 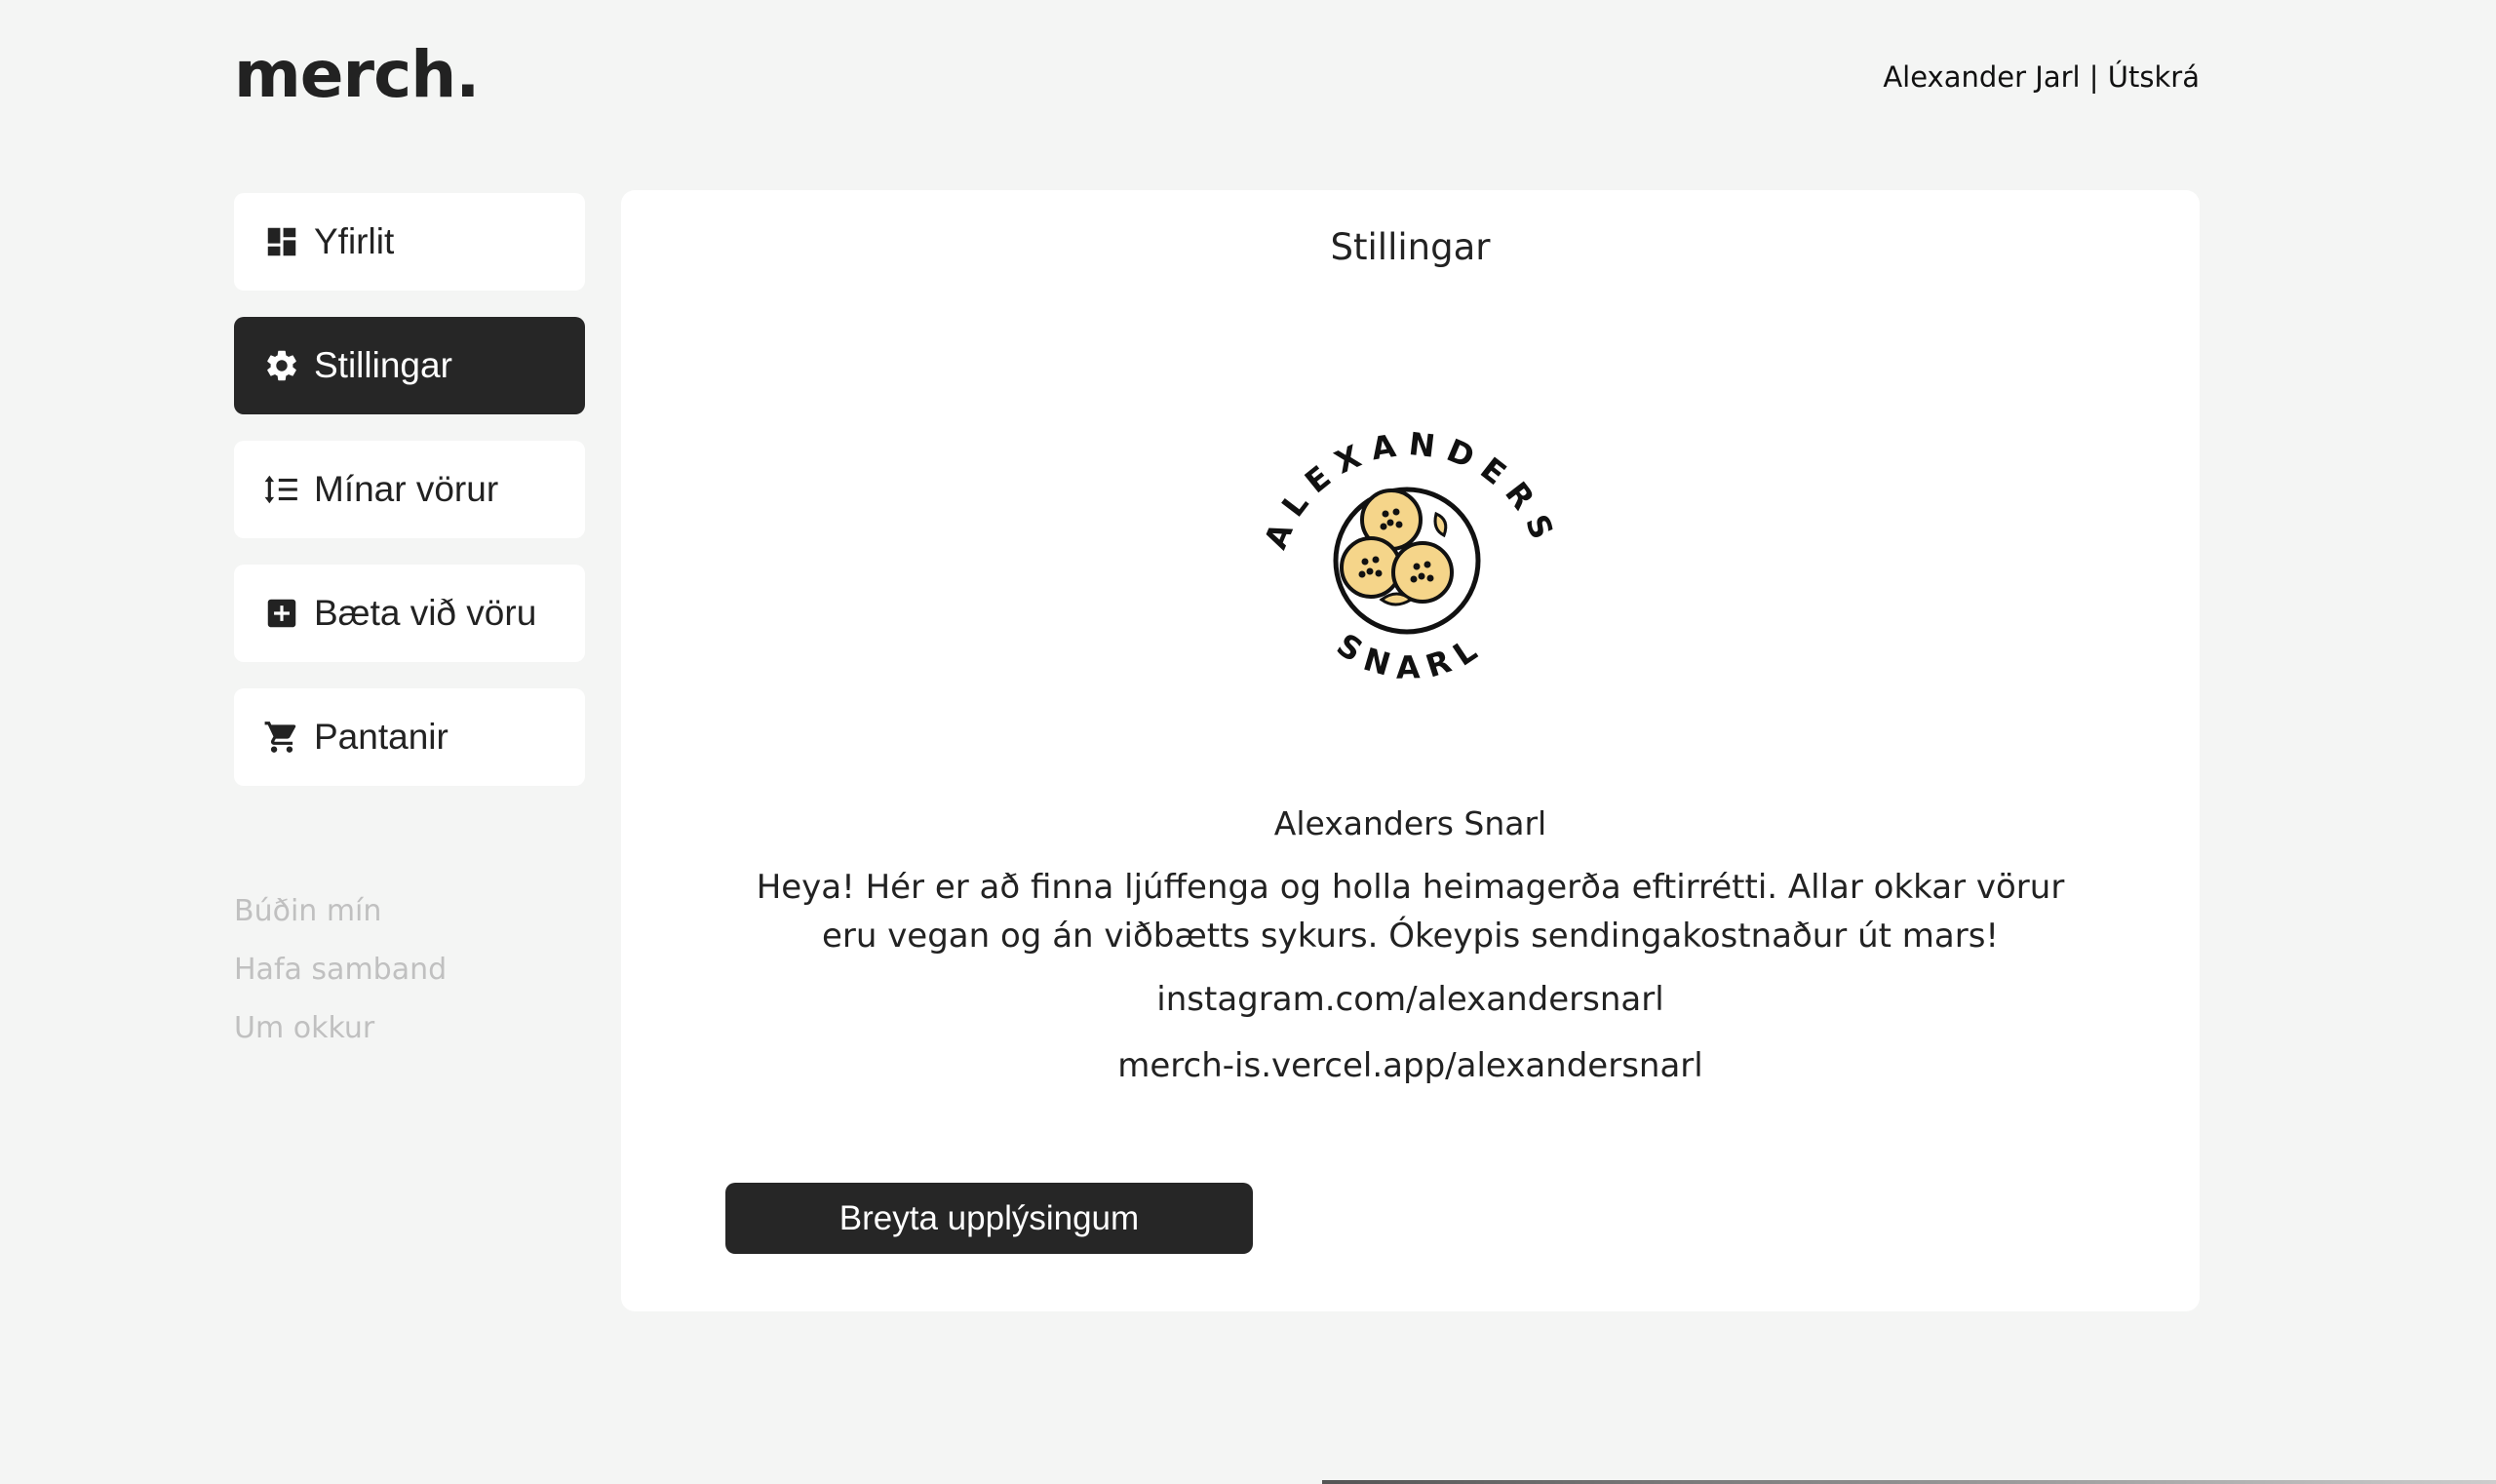 What do you see at coordinates (989, 1218) in the screenshot?
I see `edit-info-button: Breyta upplýsingum` at bounding box center [989, 1218].